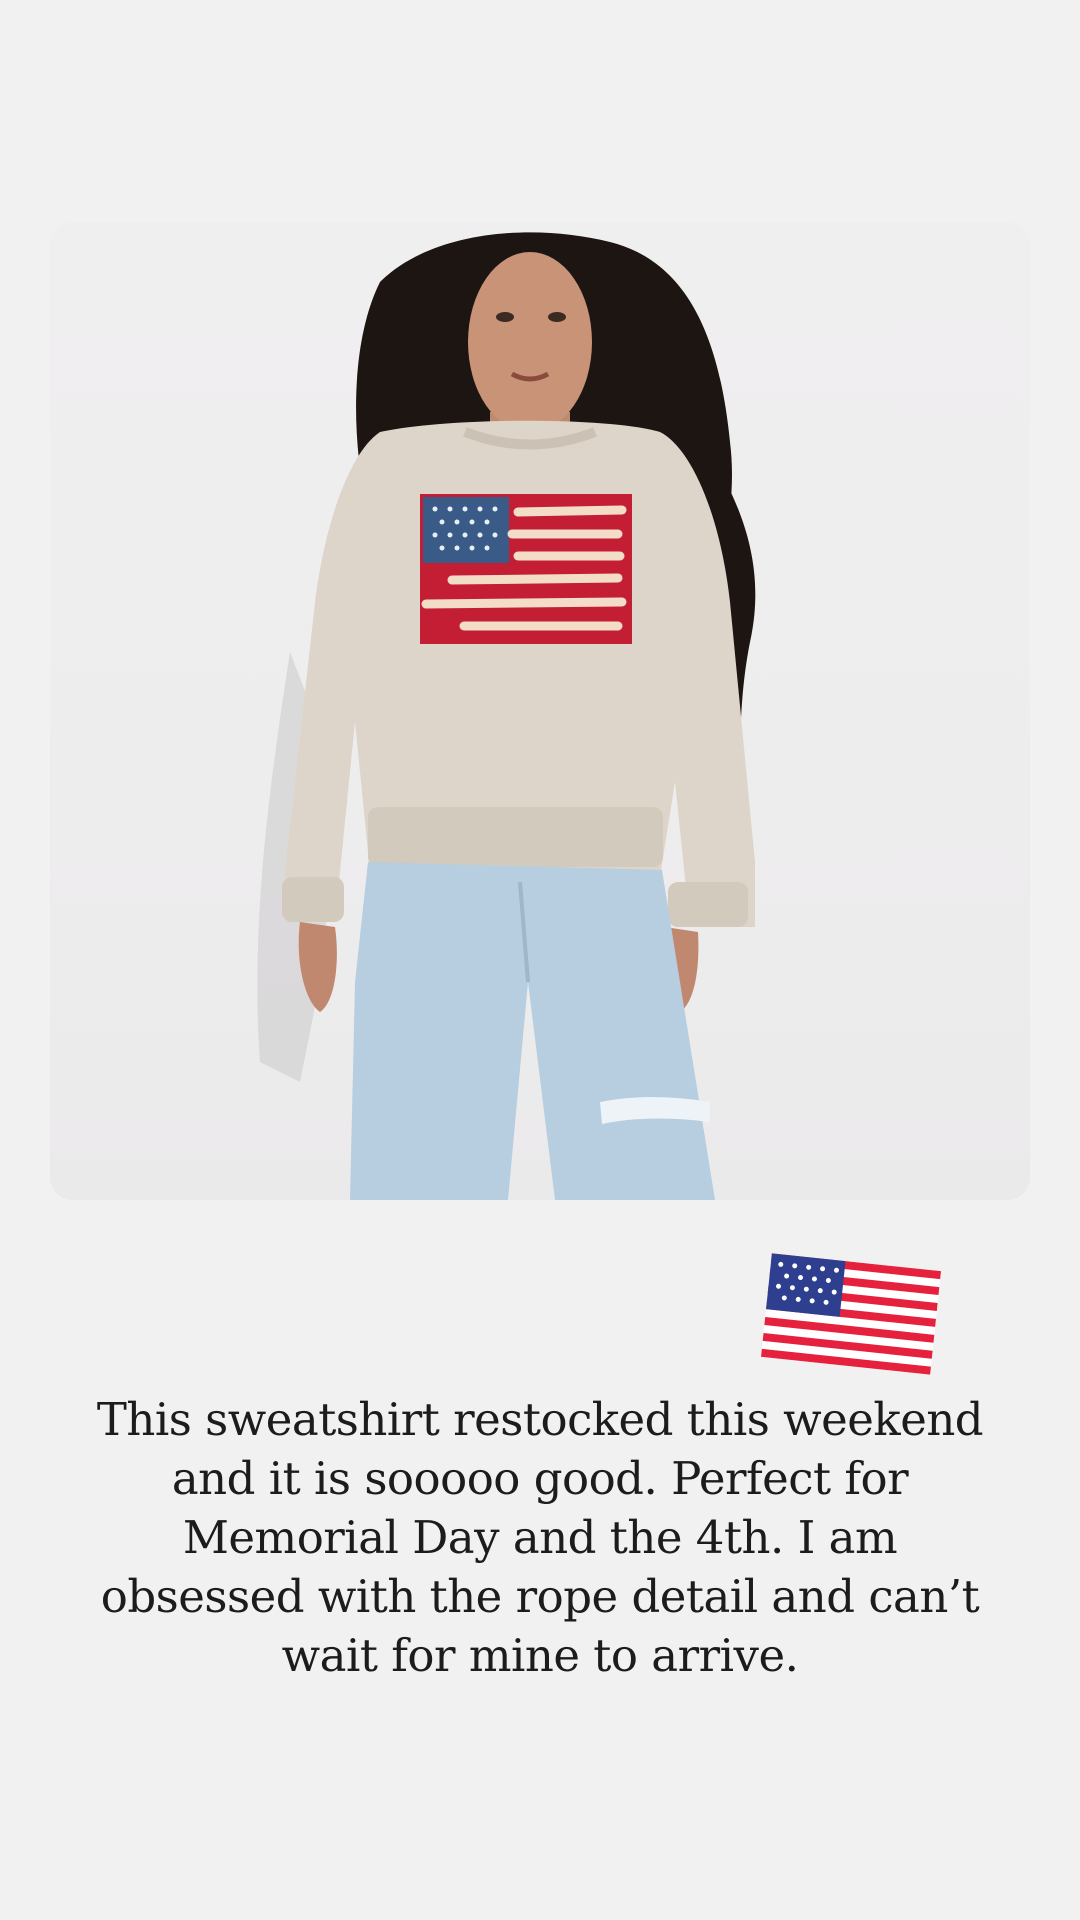 Image resolution: width=1080 pixels, height=1920 pixels. What do you see at coordinates (851, 1314) in the screenshot?
I see `us-flag-emoji-icon` at bounding box center [851, 1314].